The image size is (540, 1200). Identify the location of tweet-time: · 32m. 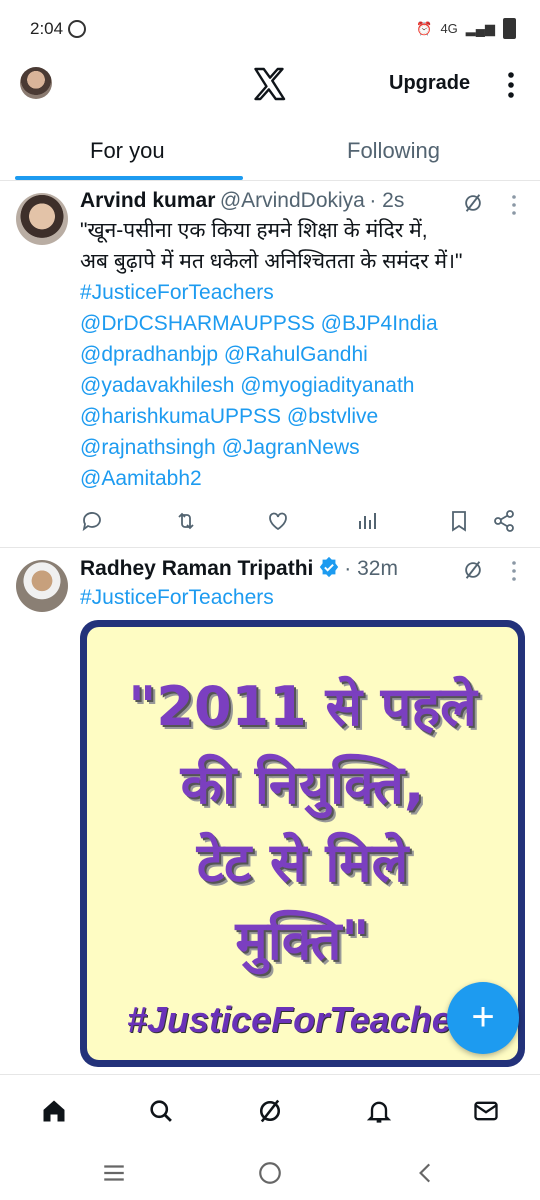
(371, 568).